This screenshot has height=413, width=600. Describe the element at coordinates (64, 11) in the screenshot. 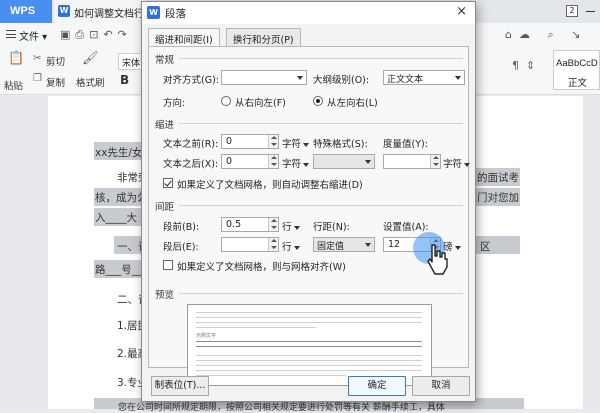

I see `word-doc-icon: W` at that location.